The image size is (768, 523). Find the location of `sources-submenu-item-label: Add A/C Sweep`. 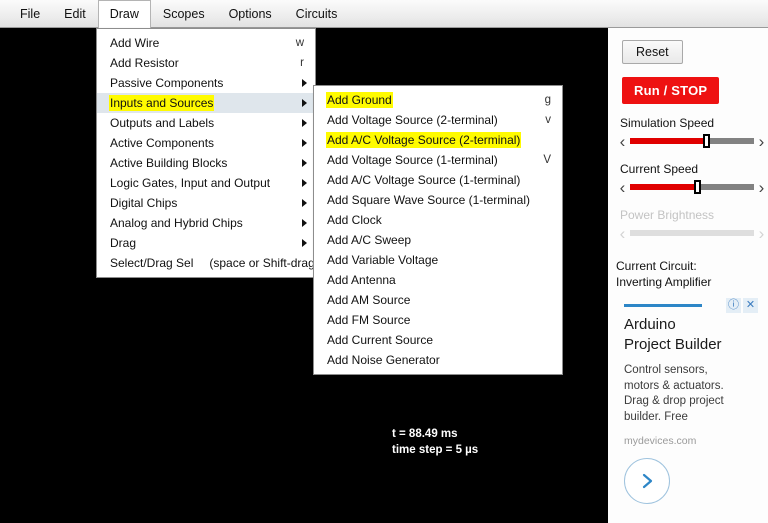

sources-submenu-item-label: Add A/C Sweep is located at coordinates (369, 240).